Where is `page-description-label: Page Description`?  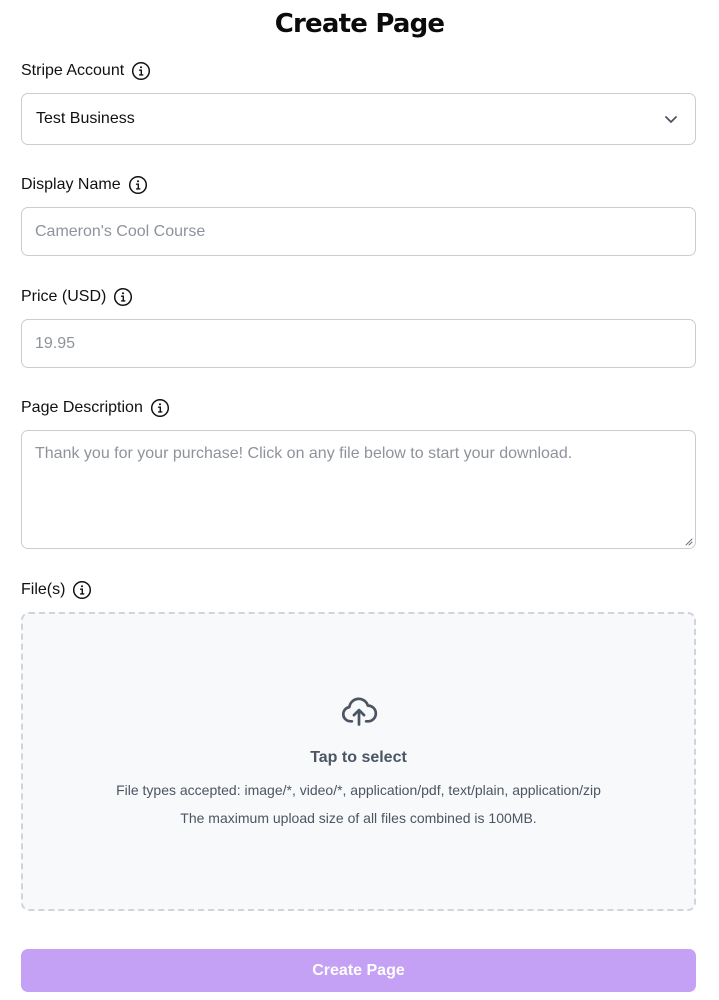
page-description-label: Page Description is located at coordinates (95, 408).